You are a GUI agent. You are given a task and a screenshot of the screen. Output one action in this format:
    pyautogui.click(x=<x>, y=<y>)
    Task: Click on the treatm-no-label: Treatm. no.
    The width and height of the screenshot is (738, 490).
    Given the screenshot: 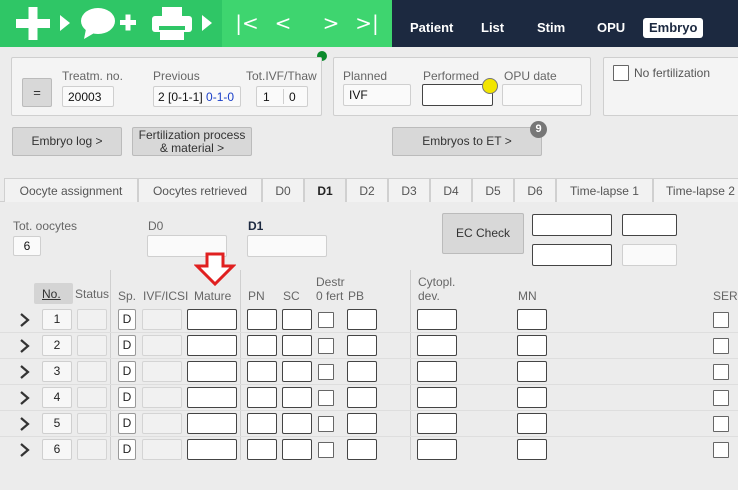 What is the action you would take?
    pyautogui.click(x=92, y=76)
    